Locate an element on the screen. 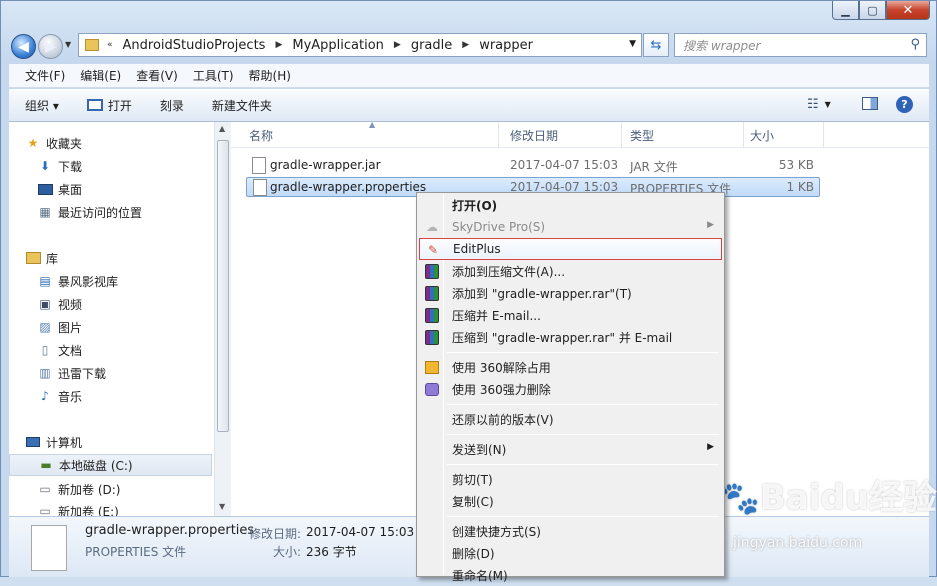  sidebar-item-documents: ▯ 文档 is located at coordinates (125, 350).